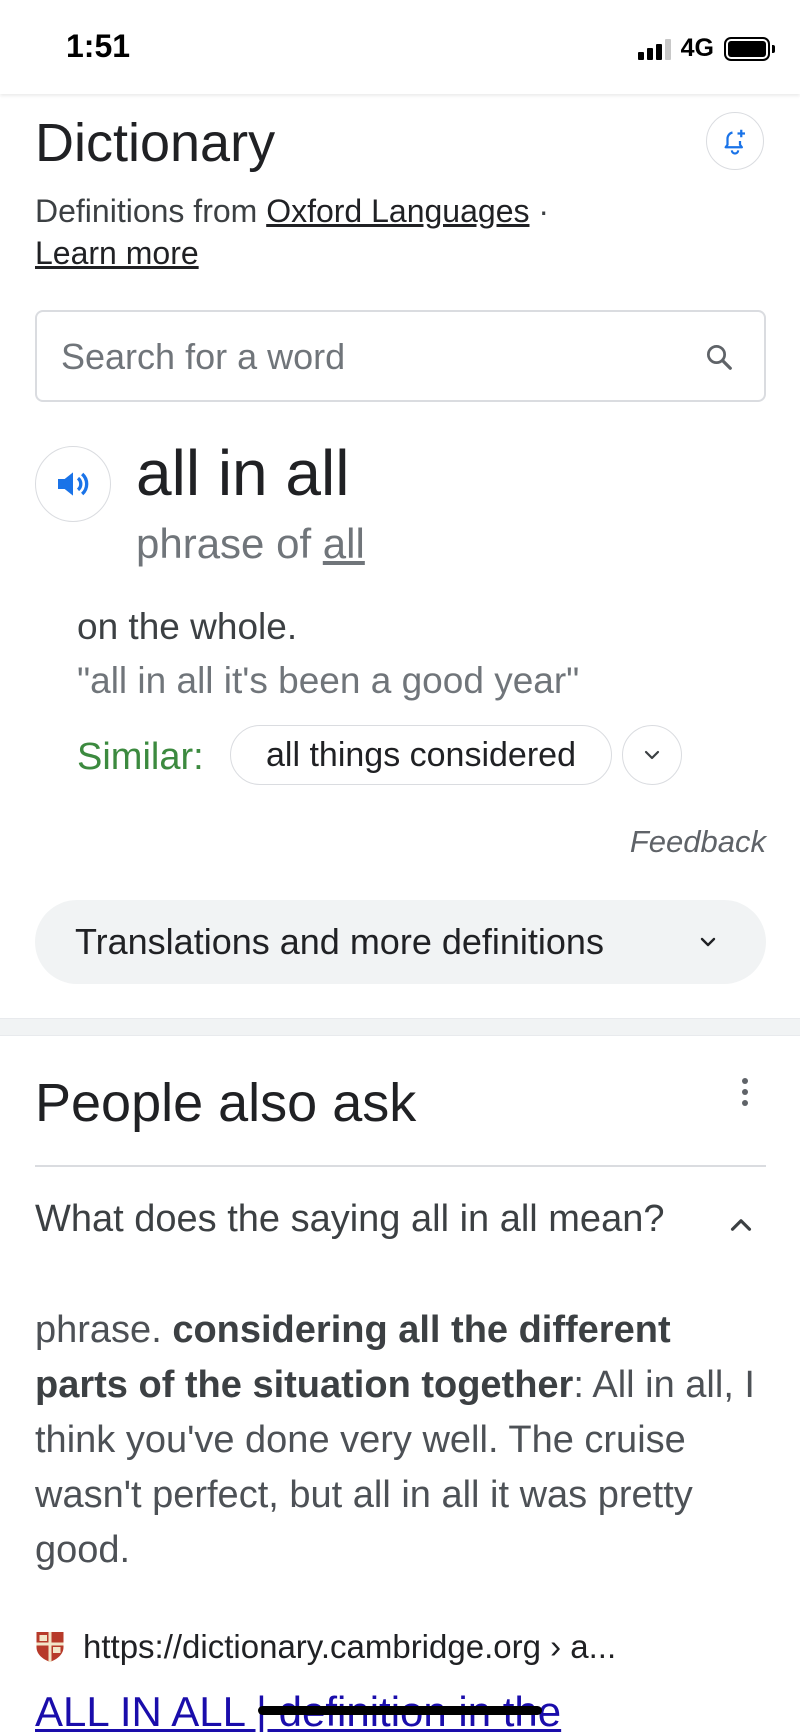  Describe the element at coordinates (104, 1330) in the screenshot. I see `answer-prefix: phrase.` at that location.